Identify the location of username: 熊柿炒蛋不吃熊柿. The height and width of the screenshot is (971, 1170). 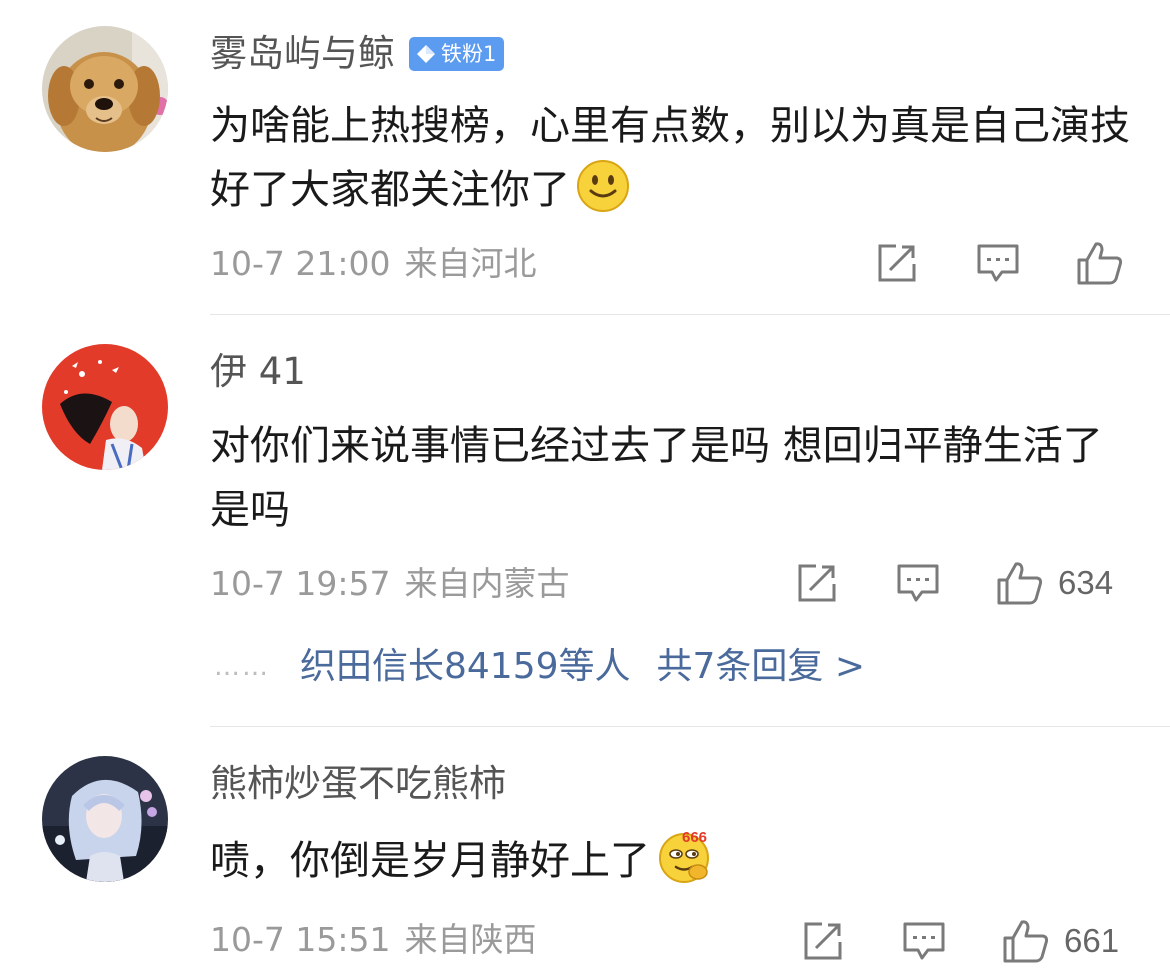
(358, 784).